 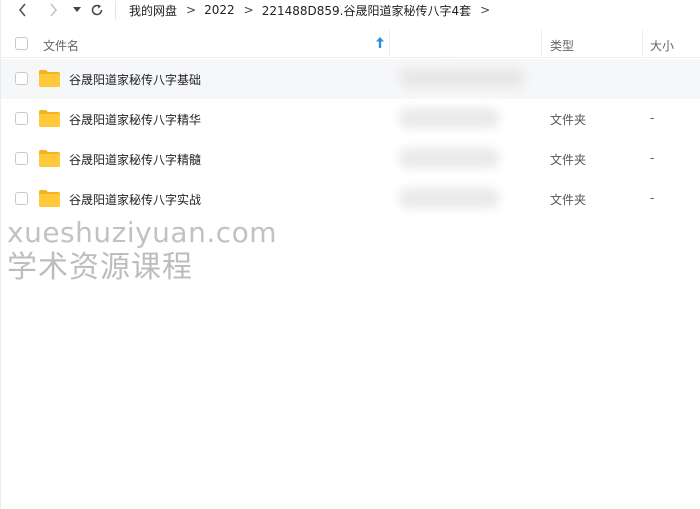 I want to click on file-name: 谷晟阳道家秘传八字实战, so click(x=135, y=199).